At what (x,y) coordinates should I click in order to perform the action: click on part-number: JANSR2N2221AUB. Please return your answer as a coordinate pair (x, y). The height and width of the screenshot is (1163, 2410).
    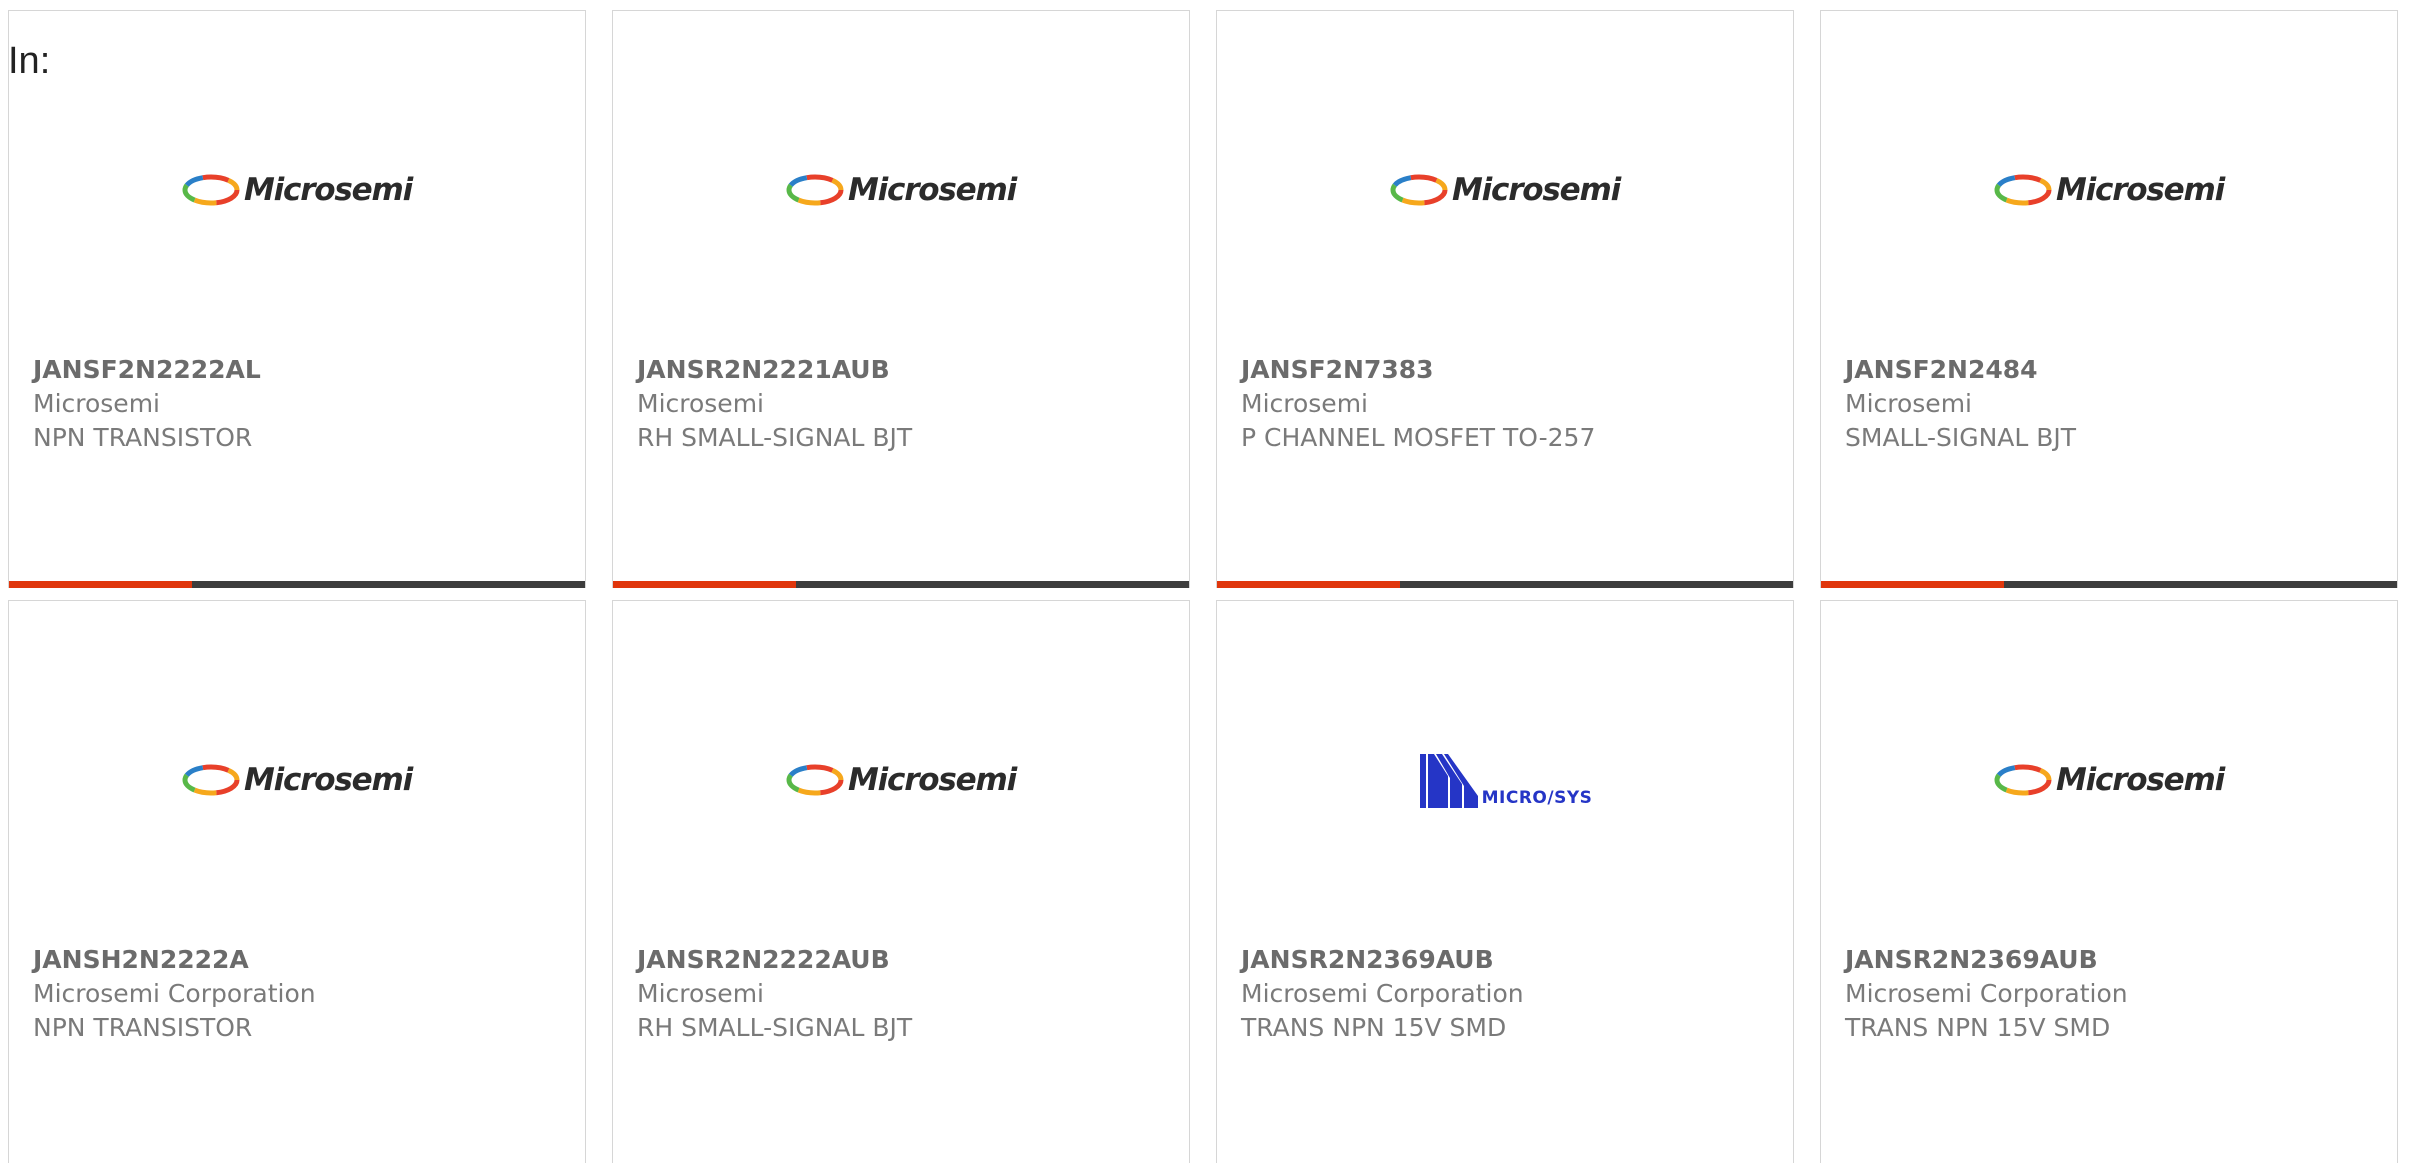
    Looking at the image, I should click on (908, 370).